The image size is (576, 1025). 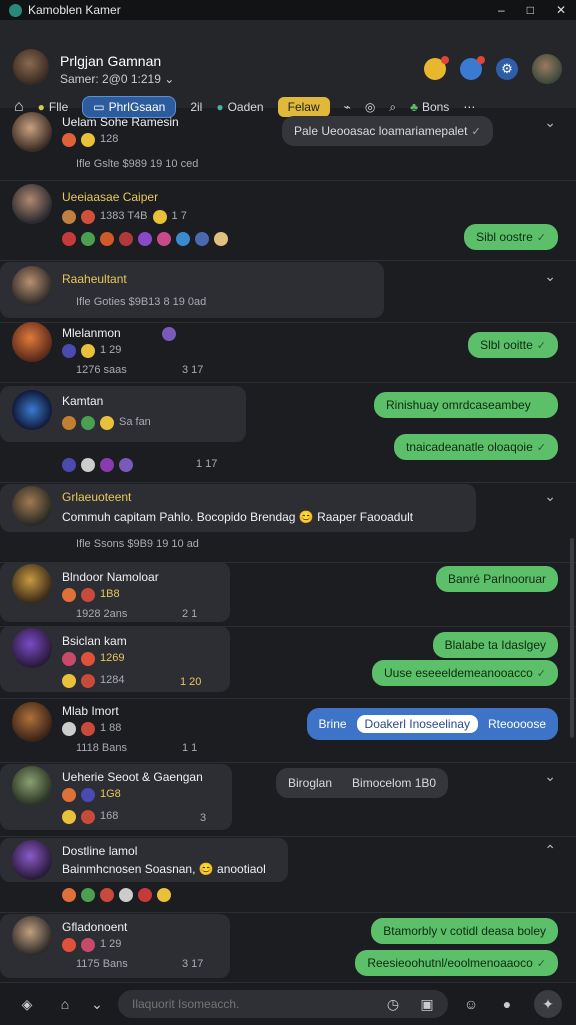 I want to click on message-text: Rinishuay omrdcaseambey, so click(x=458, y=405).